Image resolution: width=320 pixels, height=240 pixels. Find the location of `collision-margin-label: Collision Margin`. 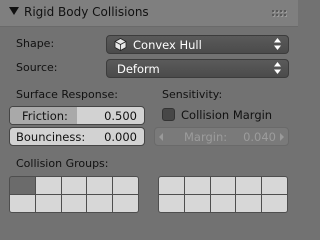

collision-margin-label: Collision Margin is located at coordinates (226, 115).